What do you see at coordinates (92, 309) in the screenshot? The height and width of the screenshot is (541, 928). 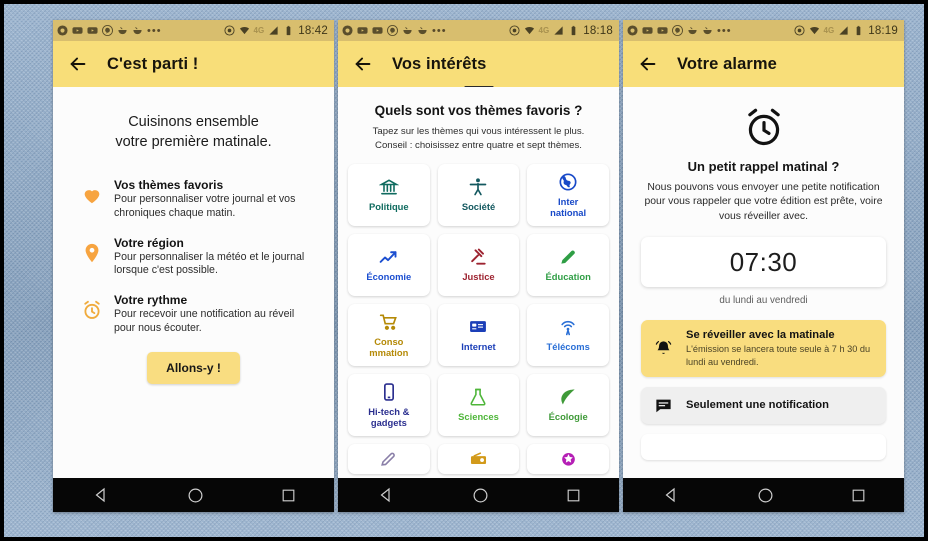 I see `alarm-clock-icon` at bounding box center [92, 309].